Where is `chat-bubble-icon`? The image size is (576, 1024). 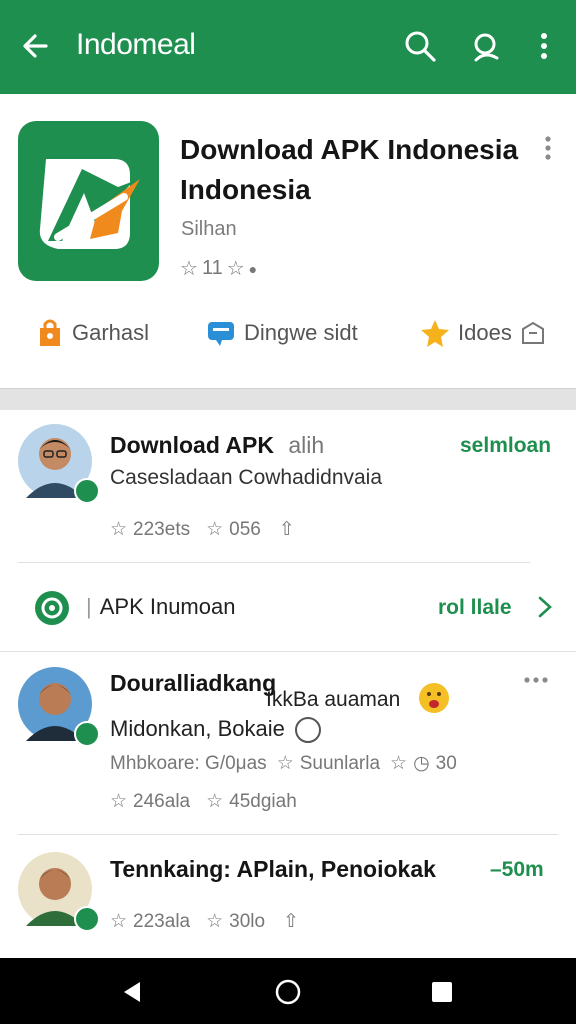
chat-bubble-icon is located at coordinates (221, 334).